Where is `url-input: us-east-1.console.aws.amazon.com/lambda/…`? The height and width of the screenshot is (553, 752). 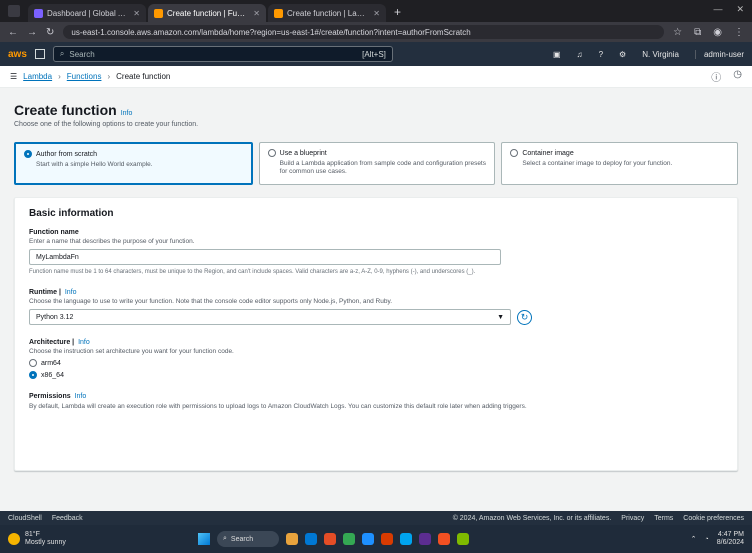 url-input: us-east-1.console.aws.amazon.com/lambda/… is located at coordinates (364, 32).